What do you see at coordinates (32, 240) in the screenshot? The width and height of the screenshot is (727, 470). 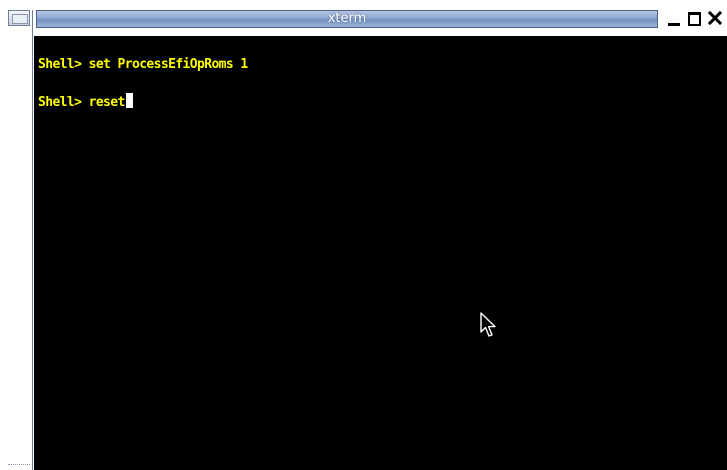 I see `frame-divider` at bounding box center [32, 240].